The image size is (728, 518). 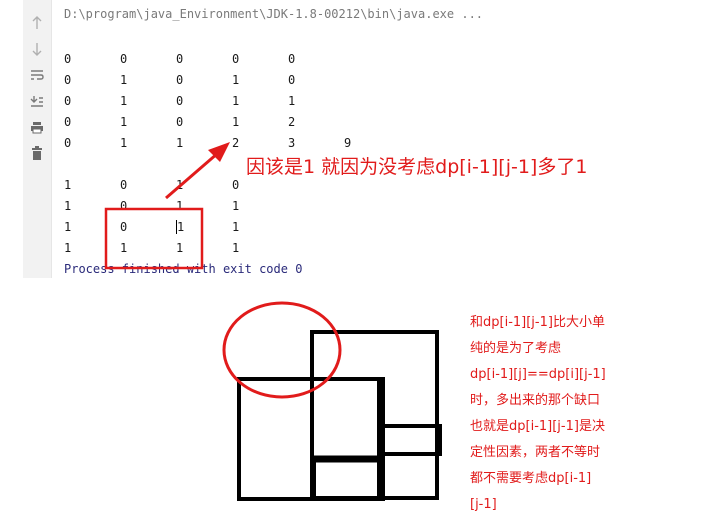 I want to click on note-line: 都不需要考虑dp[i-1], so click(x=531, y=478).